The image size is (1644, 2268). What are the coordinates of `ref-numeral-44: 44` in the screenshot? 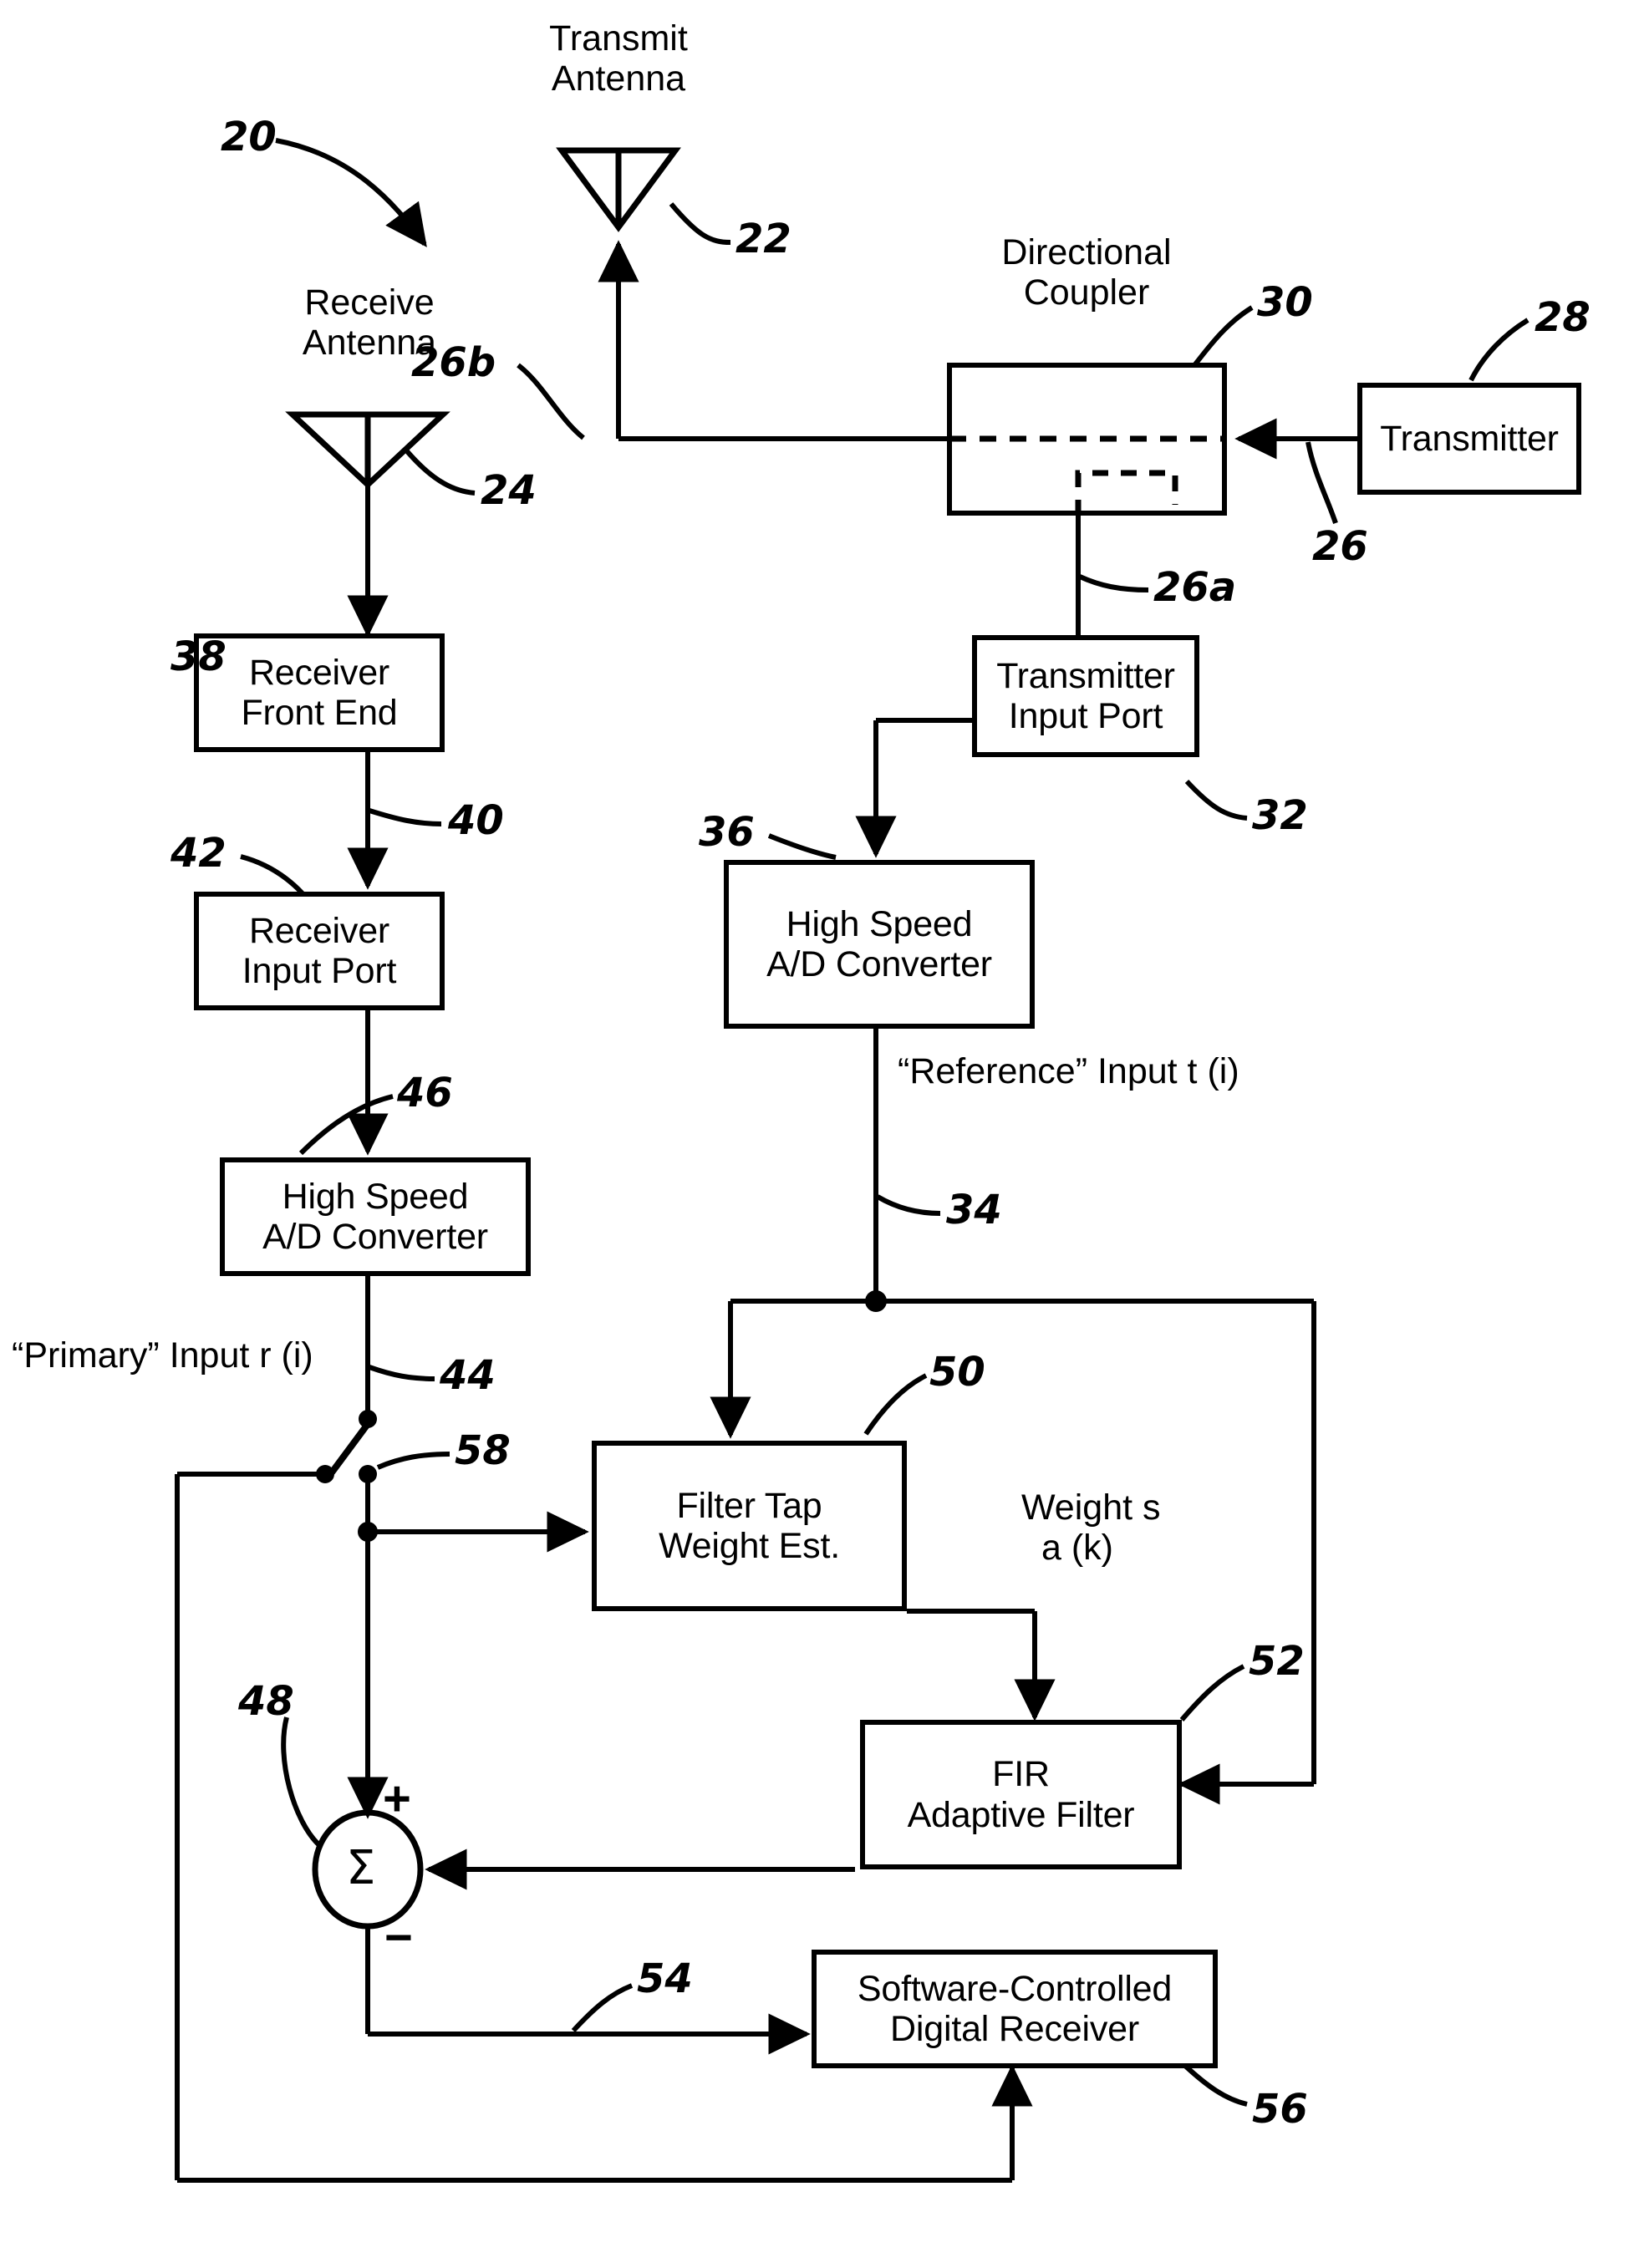 It's located at (468, 1375).